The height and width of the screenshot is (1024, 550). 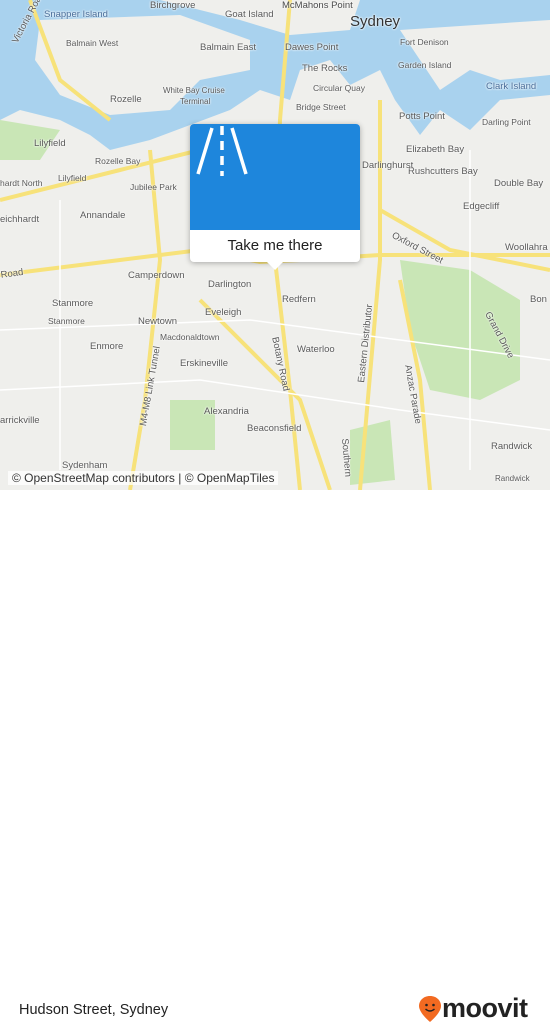 I want to click on map-label: Birchgrove, so click(x=173, y=5).